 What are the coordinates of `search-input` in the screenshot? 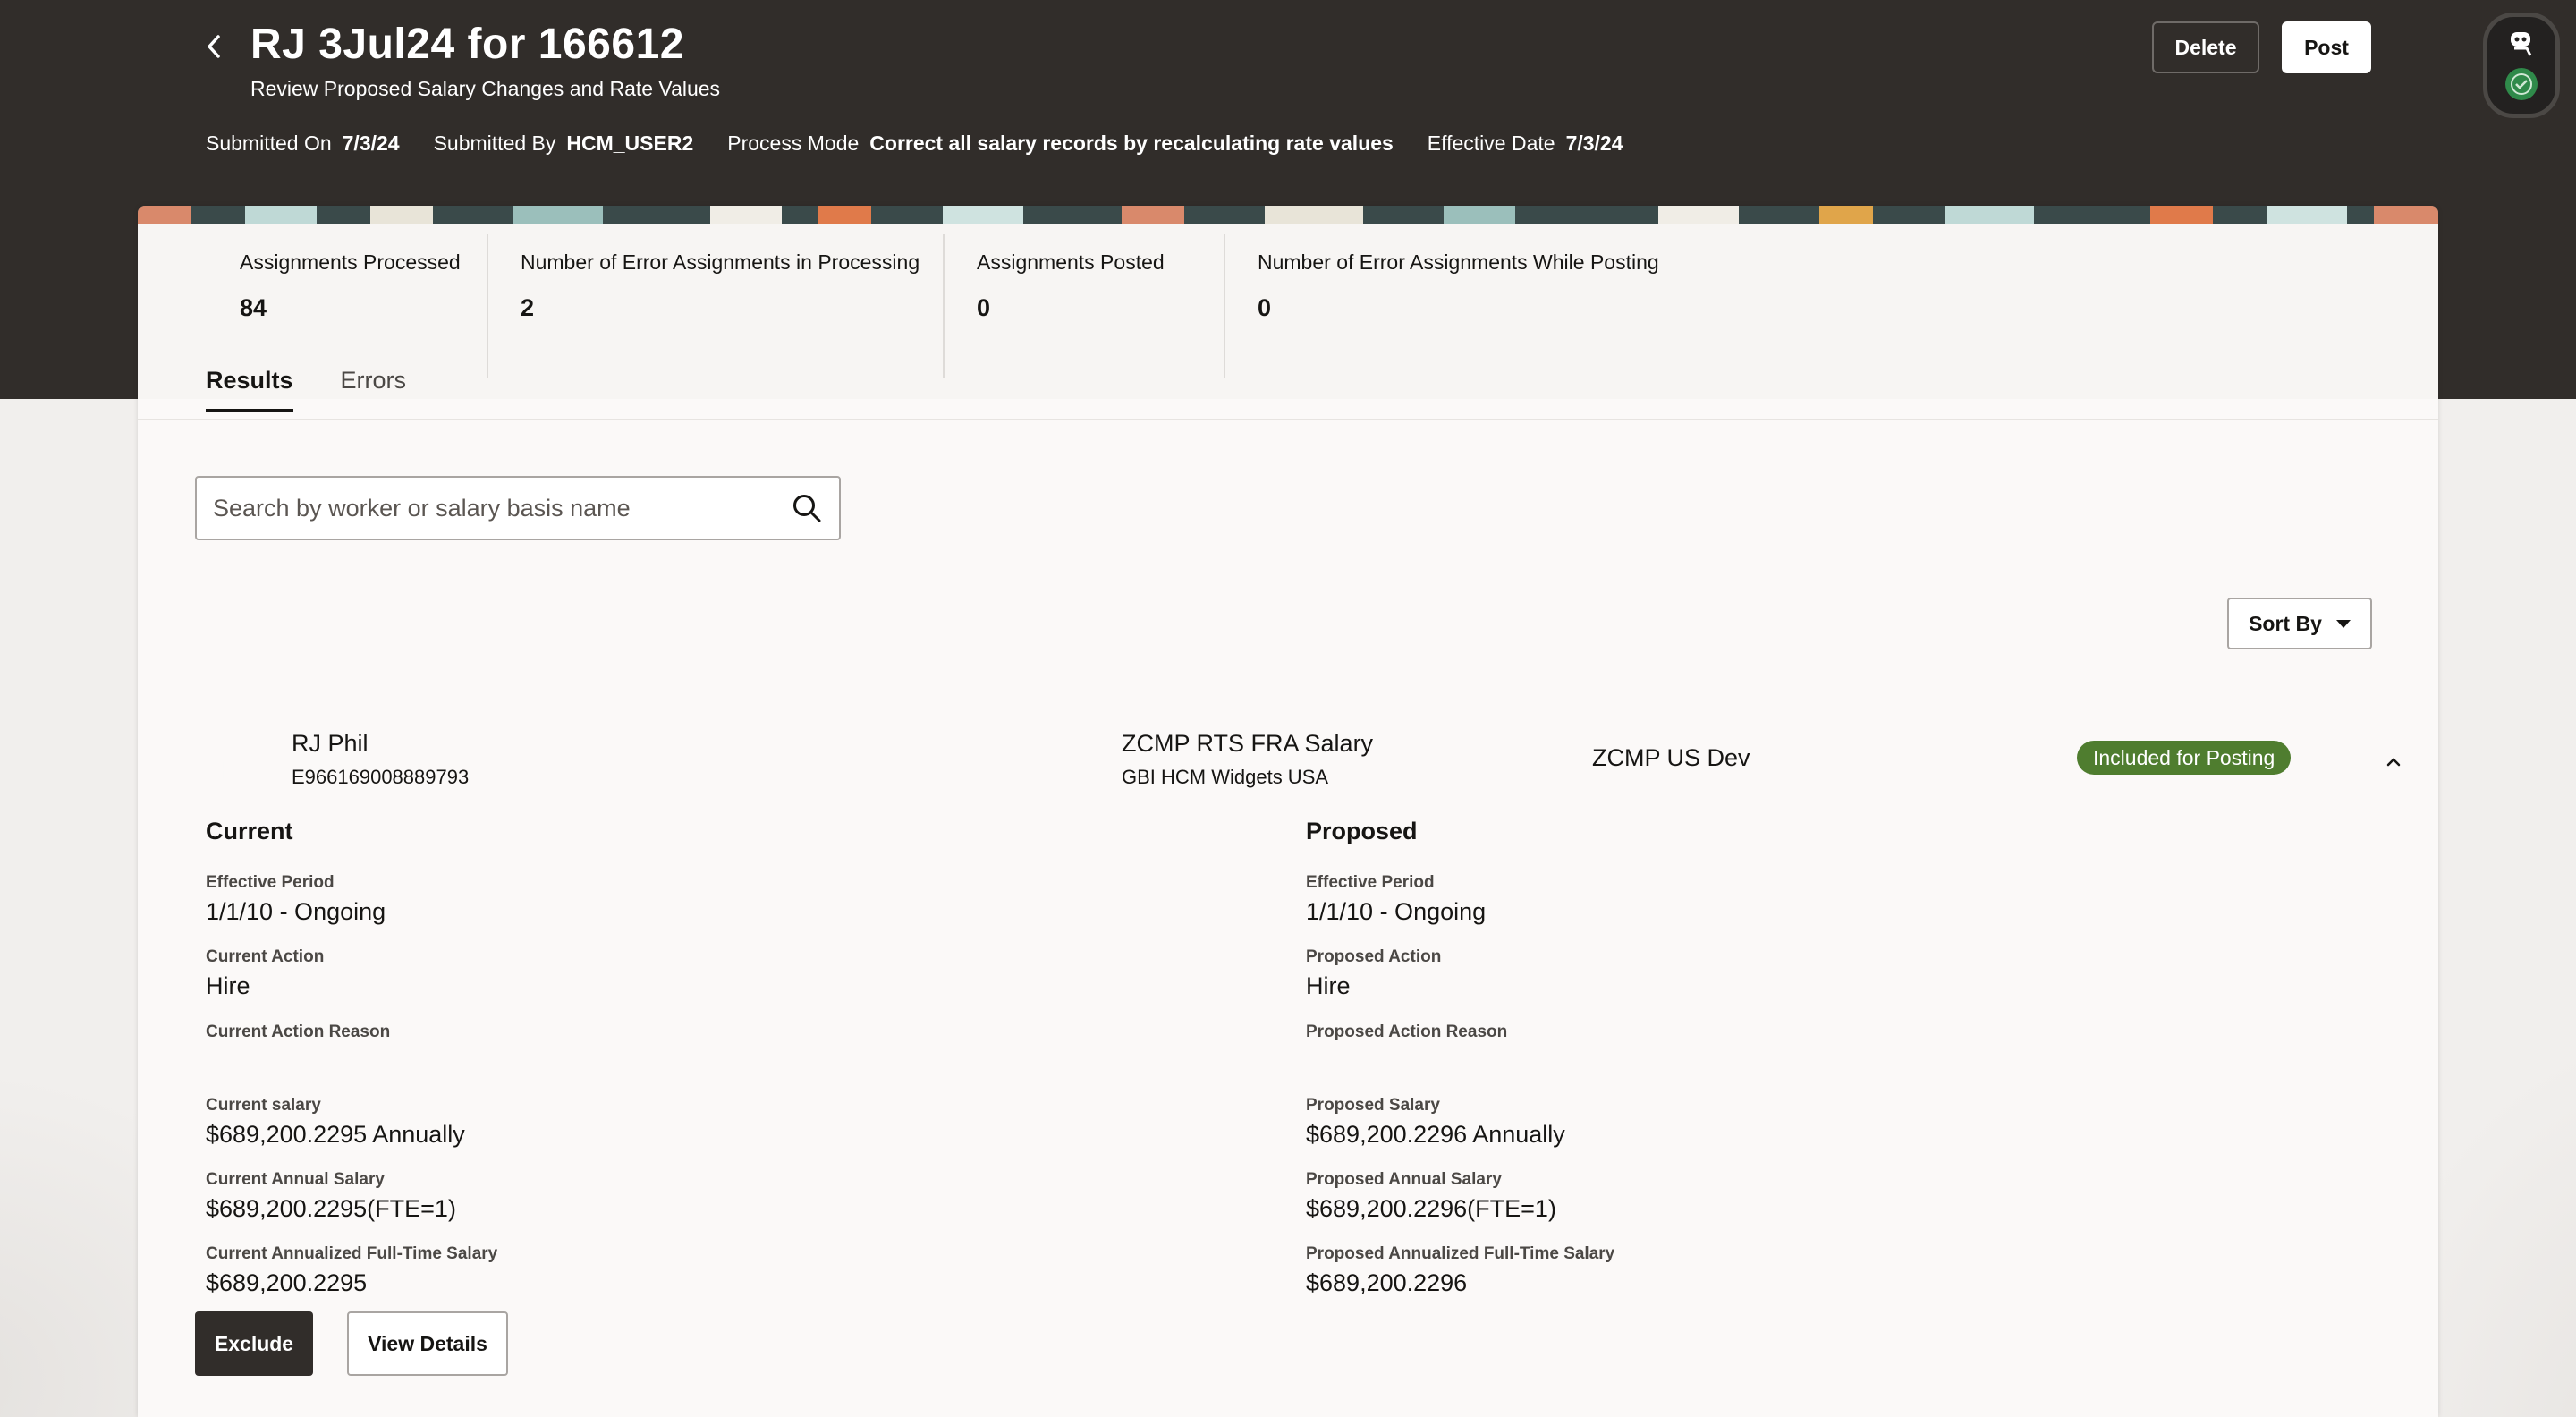 It's located at (502, 508).